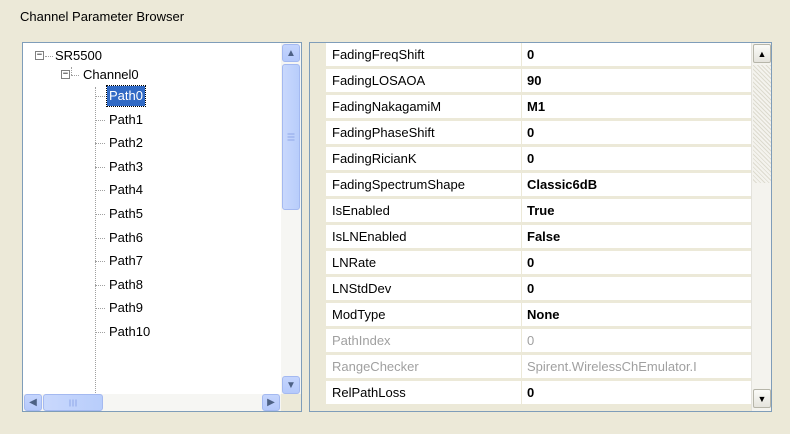 The height and width of the screenshot is (434, 790). I want to click on property-row: FadingNakagamiM M1, so click(539, 107).